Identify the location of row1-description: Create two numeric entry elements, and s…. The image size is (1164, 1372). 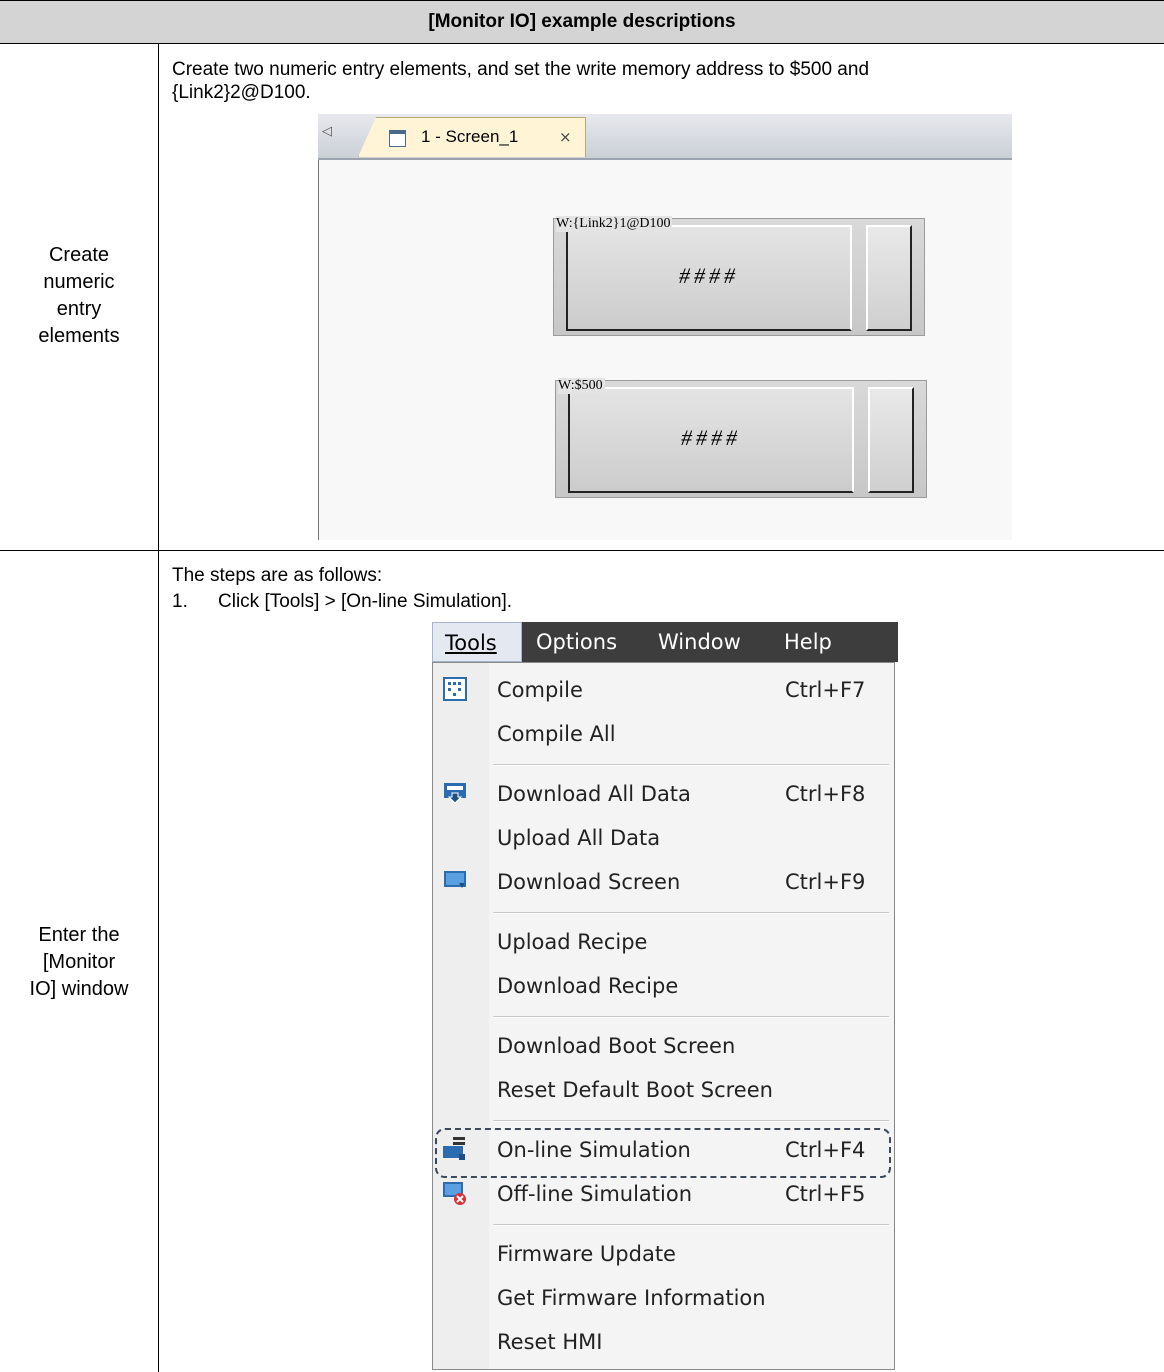
(520, 81).